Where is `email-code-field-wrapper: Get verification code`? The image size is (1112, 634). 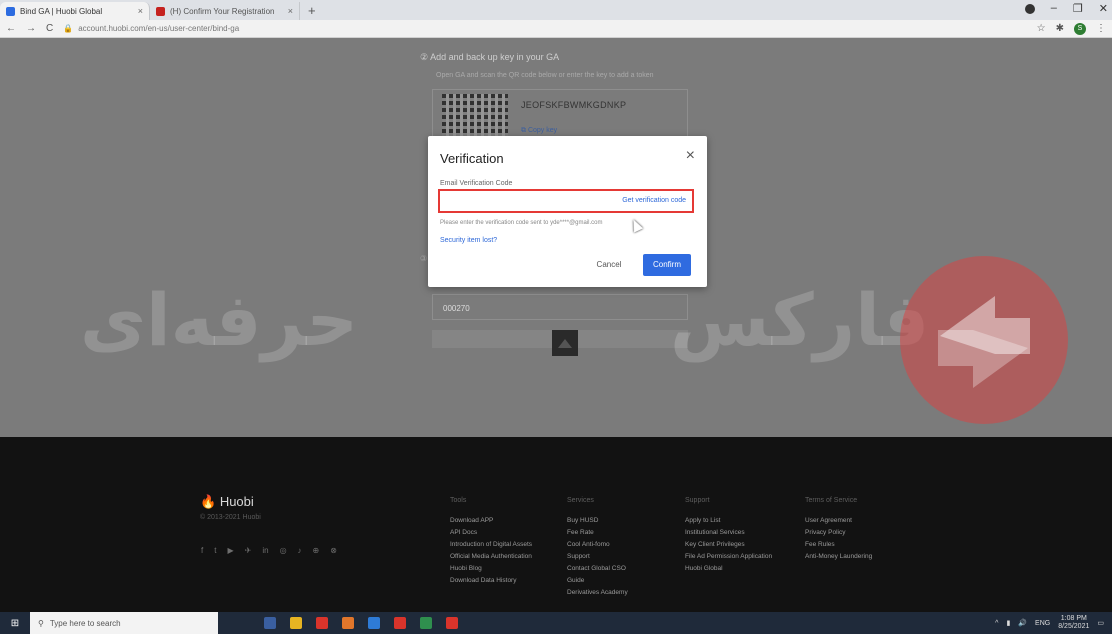 email-code-field-wrapper: Get verification code is located at coordinates (566, 201).